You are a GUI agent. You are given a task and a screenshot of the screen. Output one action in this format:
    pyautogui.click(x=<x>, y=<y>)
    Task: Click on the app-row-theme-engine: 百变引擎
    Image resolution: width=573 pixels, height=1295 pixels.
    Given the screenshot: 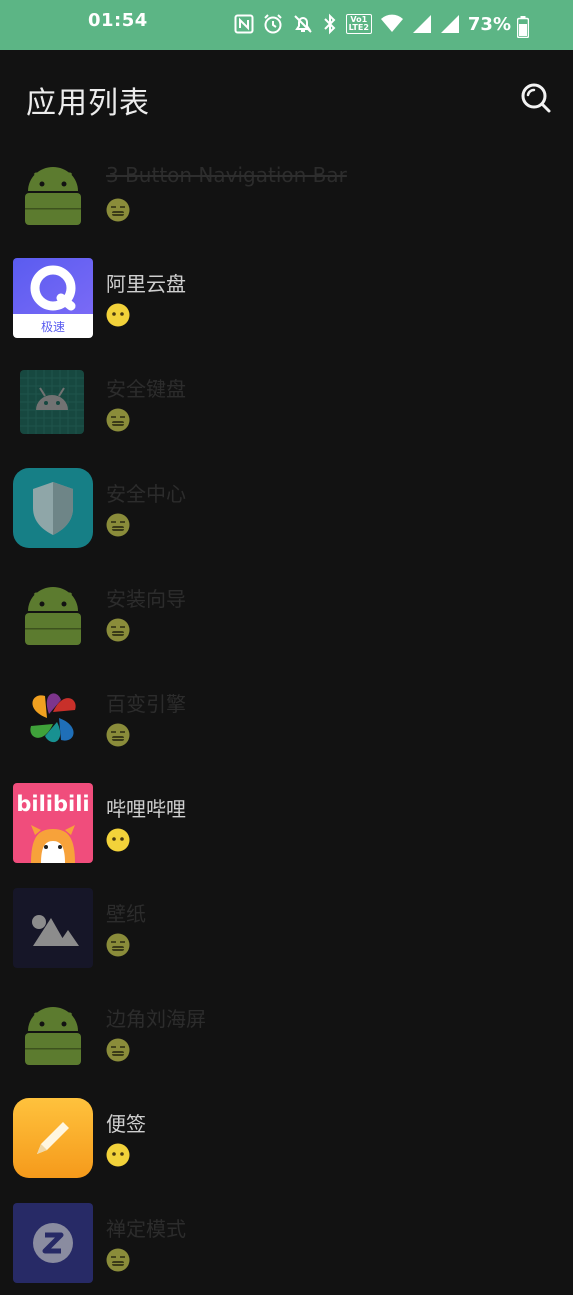 What is the action you would take?
    pyautogui.click(x=286, y=717)
    